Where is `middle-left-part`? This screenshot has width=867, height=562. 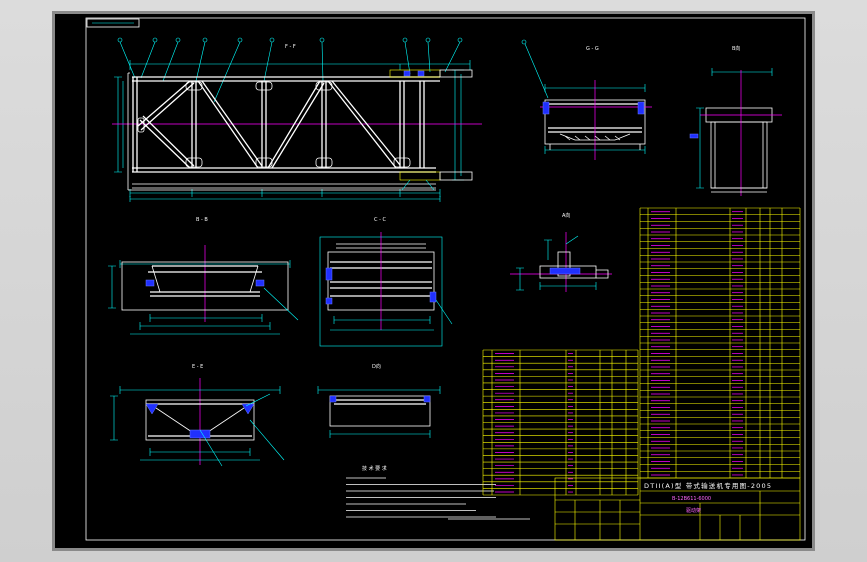
middle-left-part is located at coordinates (329, 274).